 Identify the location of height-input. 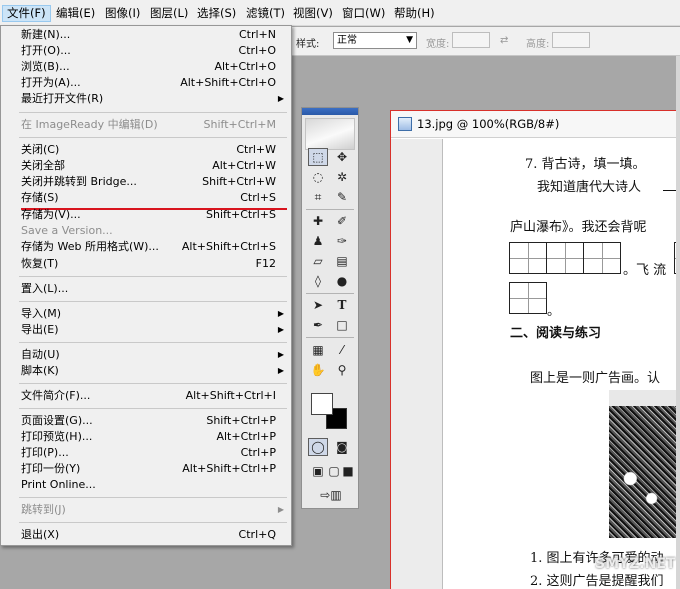
(571, 40).